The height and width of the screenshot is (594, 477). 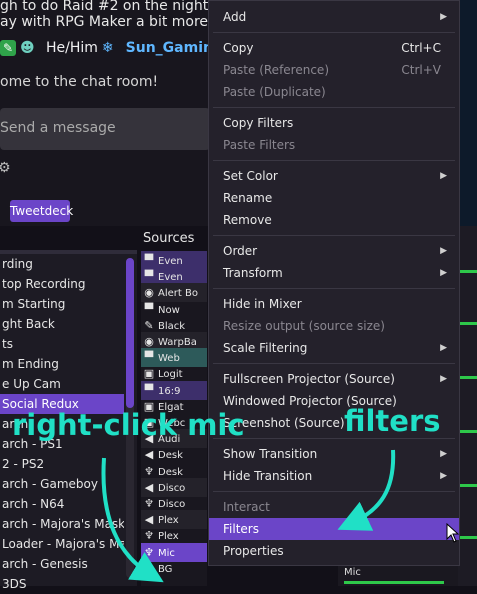 I want to click on chat-message-line: ay with RPG Maker a bit more., so click(x=105, y=22).